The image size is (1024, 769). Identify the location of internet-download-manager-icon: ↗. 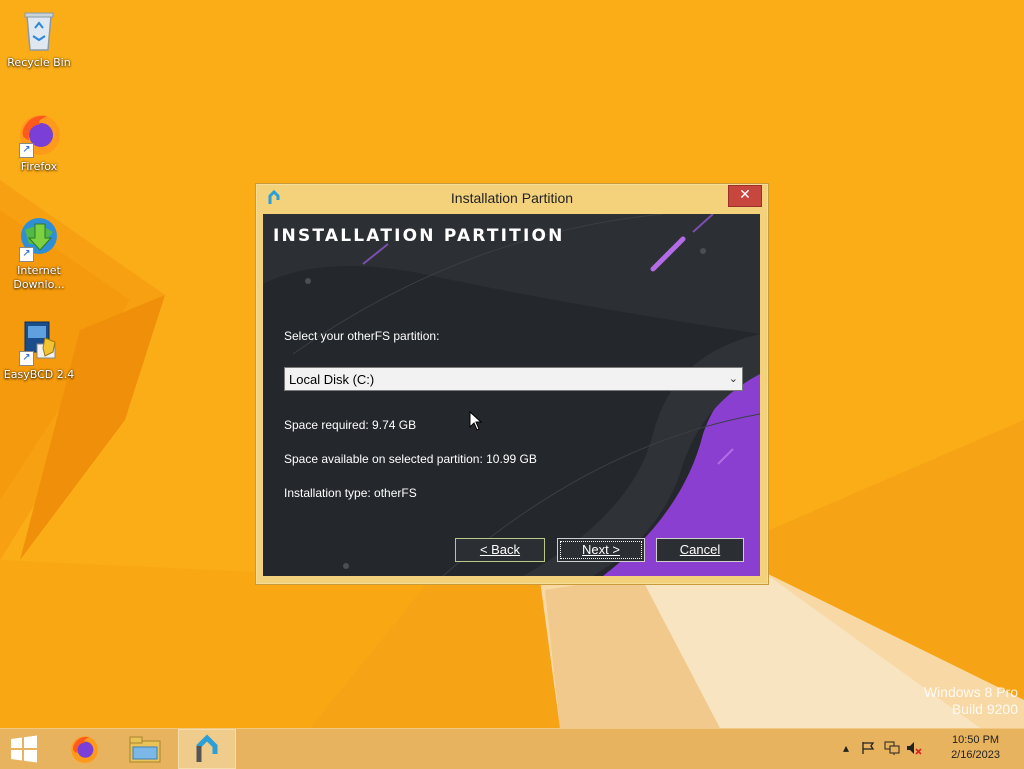
(39, 238).